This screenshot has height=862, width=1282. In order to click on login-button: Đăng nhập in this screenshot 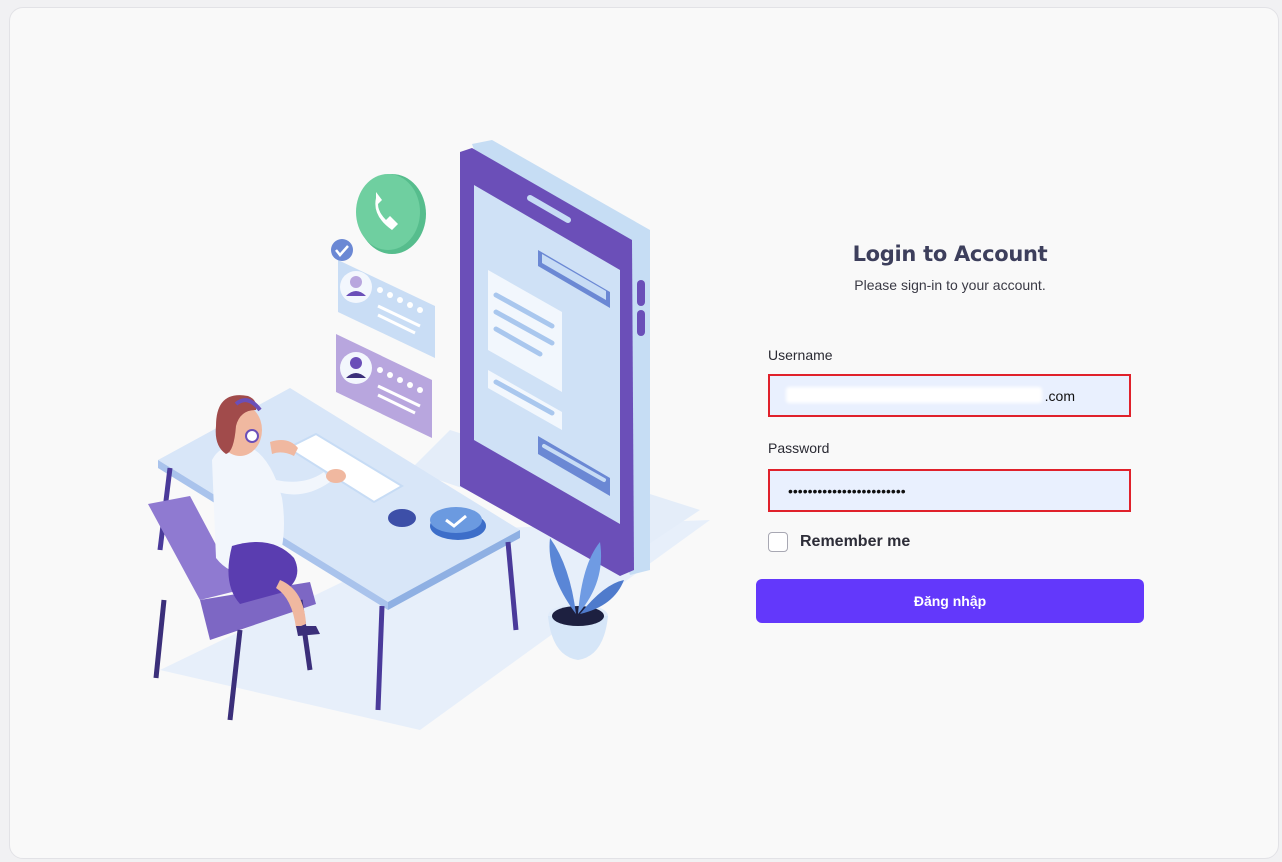, I will do `click(950, 601)`.